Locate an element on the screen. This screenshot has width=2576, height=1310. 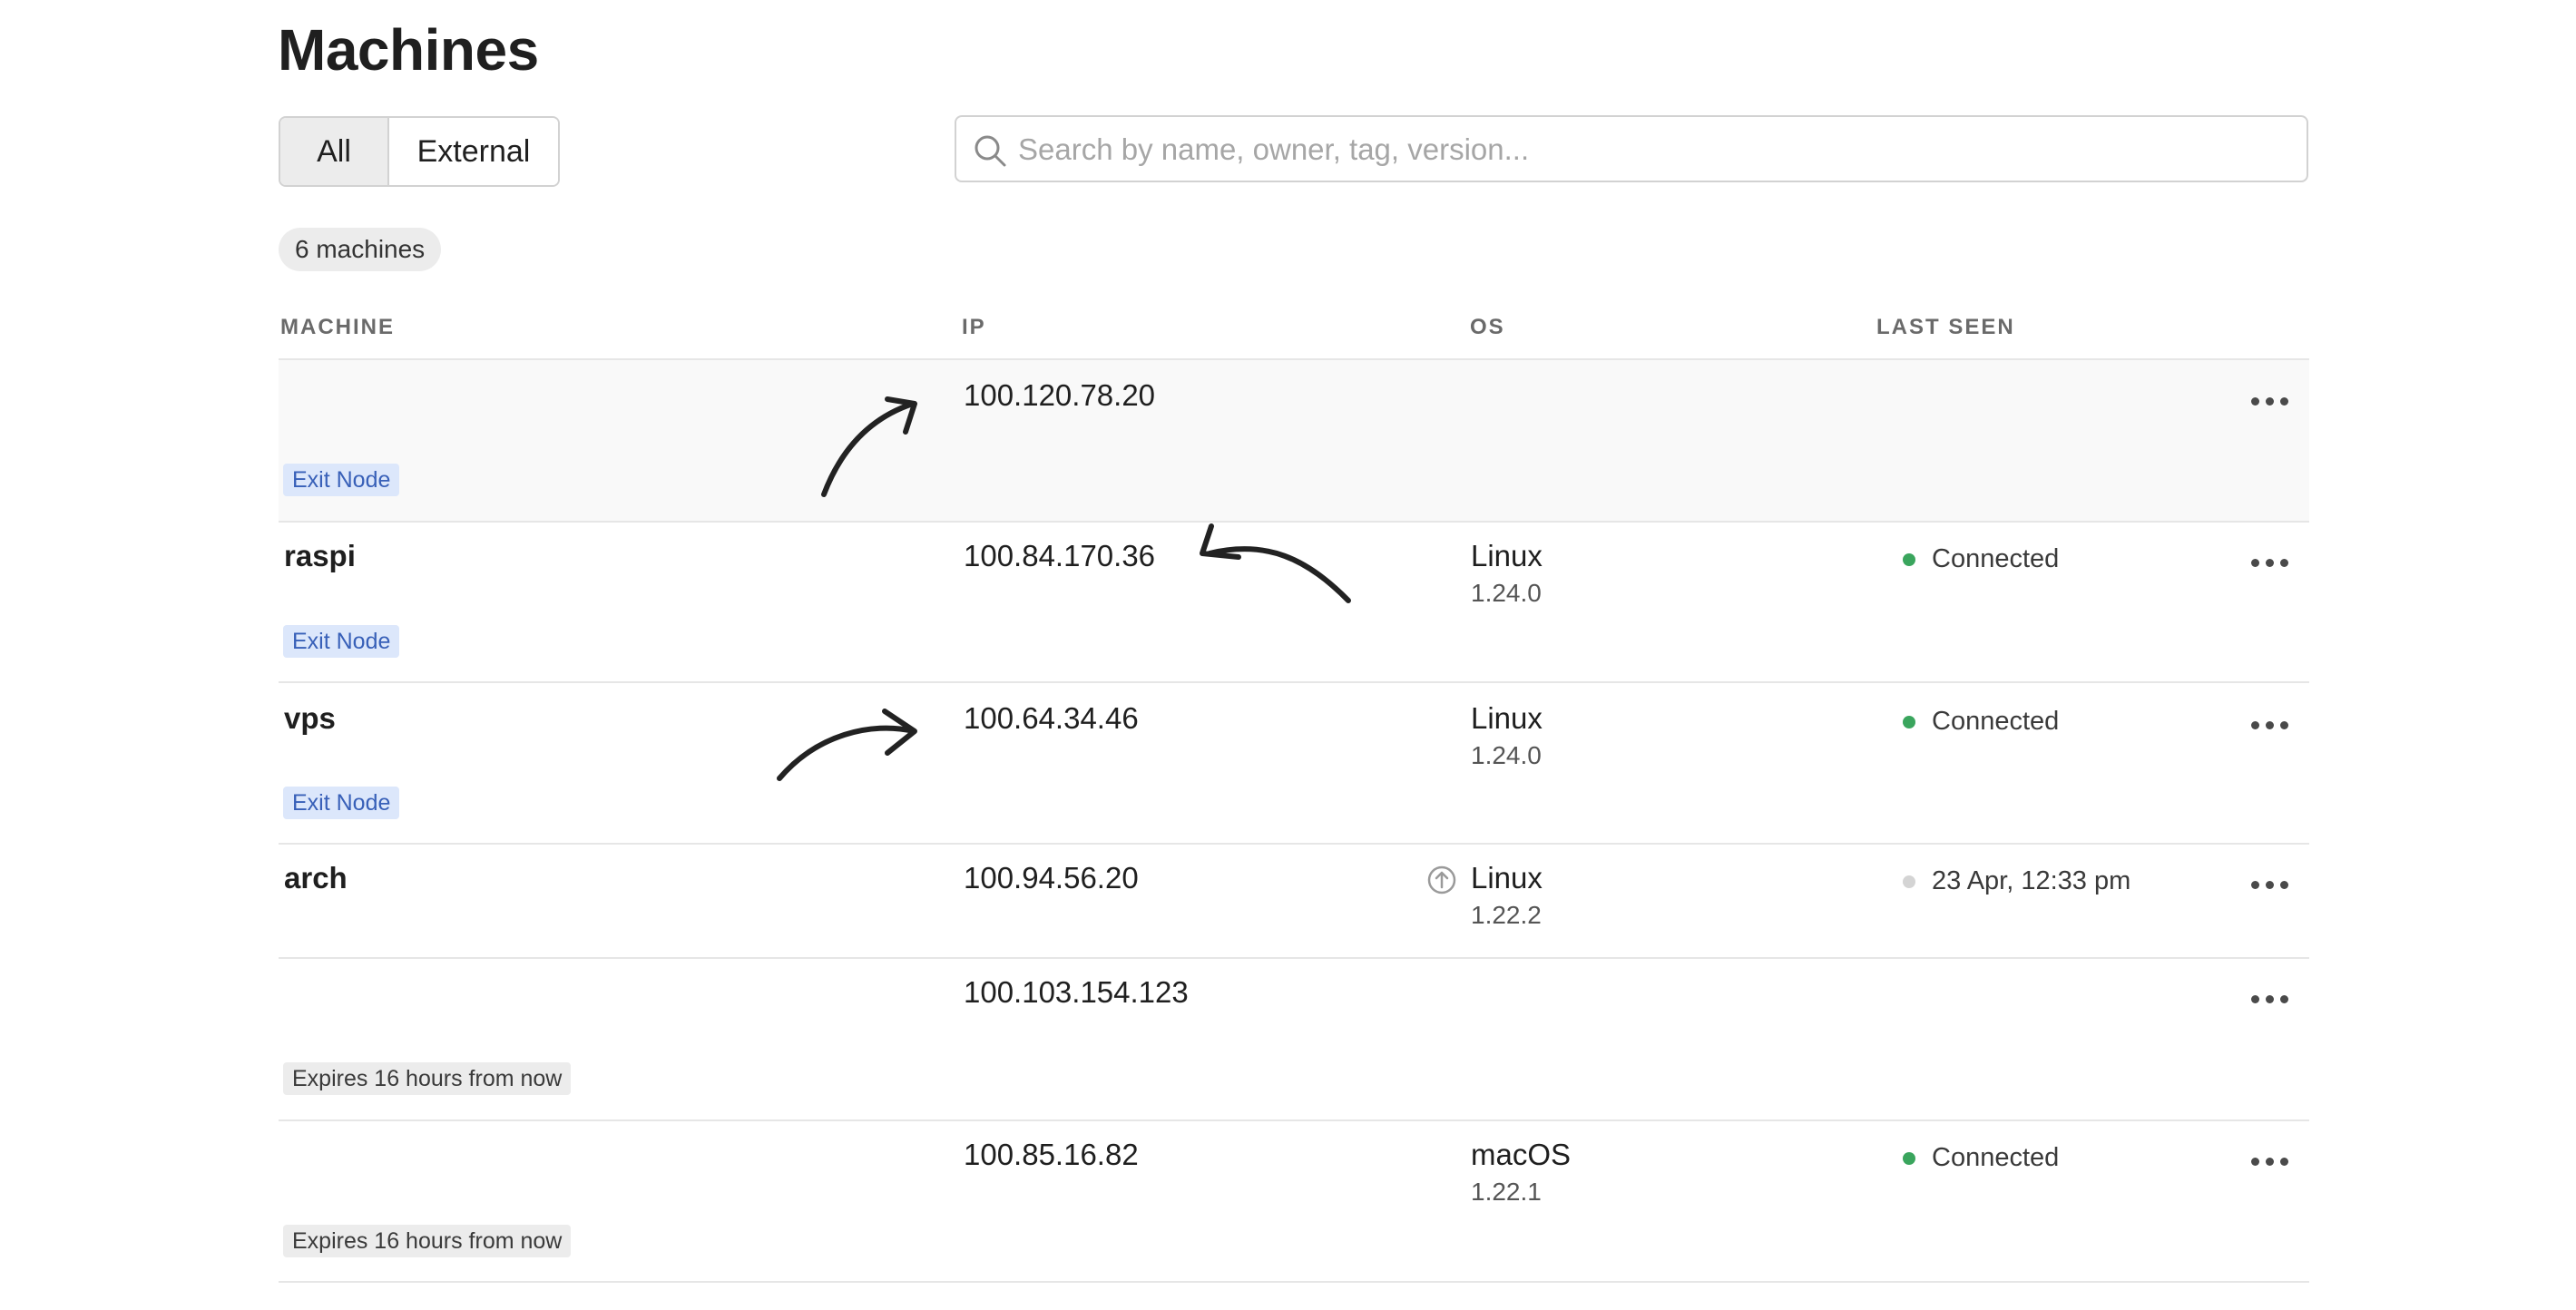
machine-version: 1.22.1 is located at coordinates (1506, 1192).